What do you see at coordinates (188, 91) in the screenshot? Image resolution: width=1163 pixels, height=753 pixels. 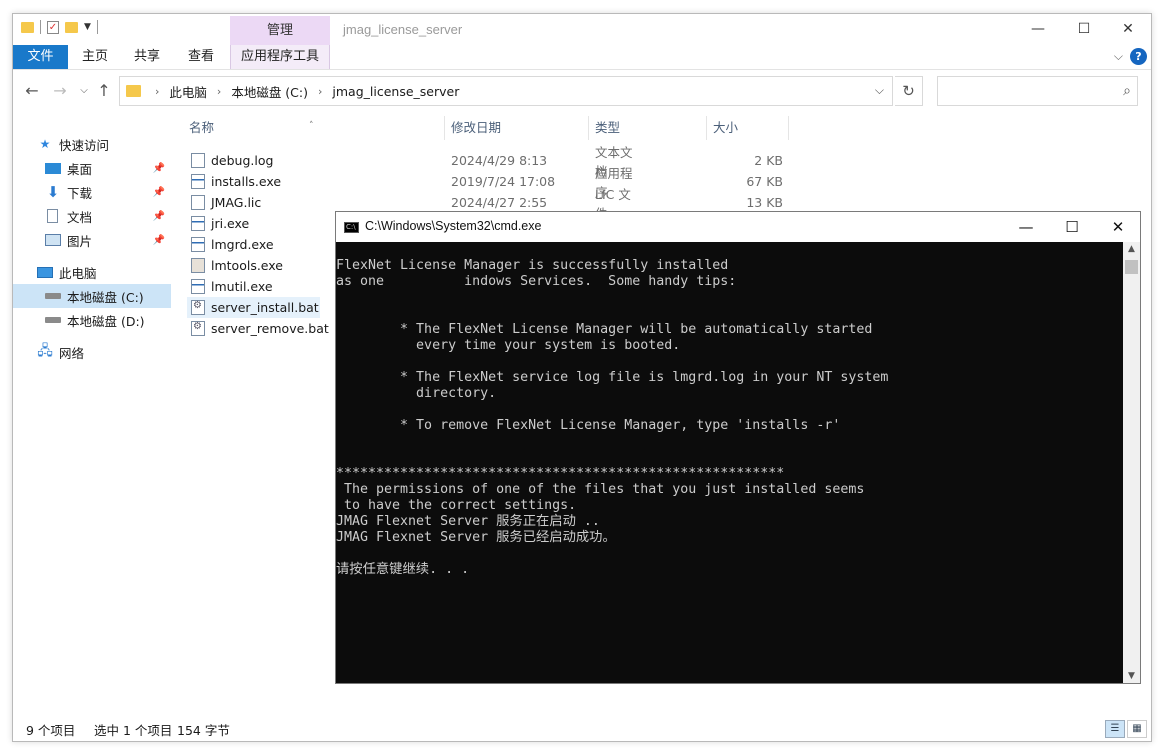 I see `breadcrumb-this-pc: 此电脑` at bounding box center [188, 91].